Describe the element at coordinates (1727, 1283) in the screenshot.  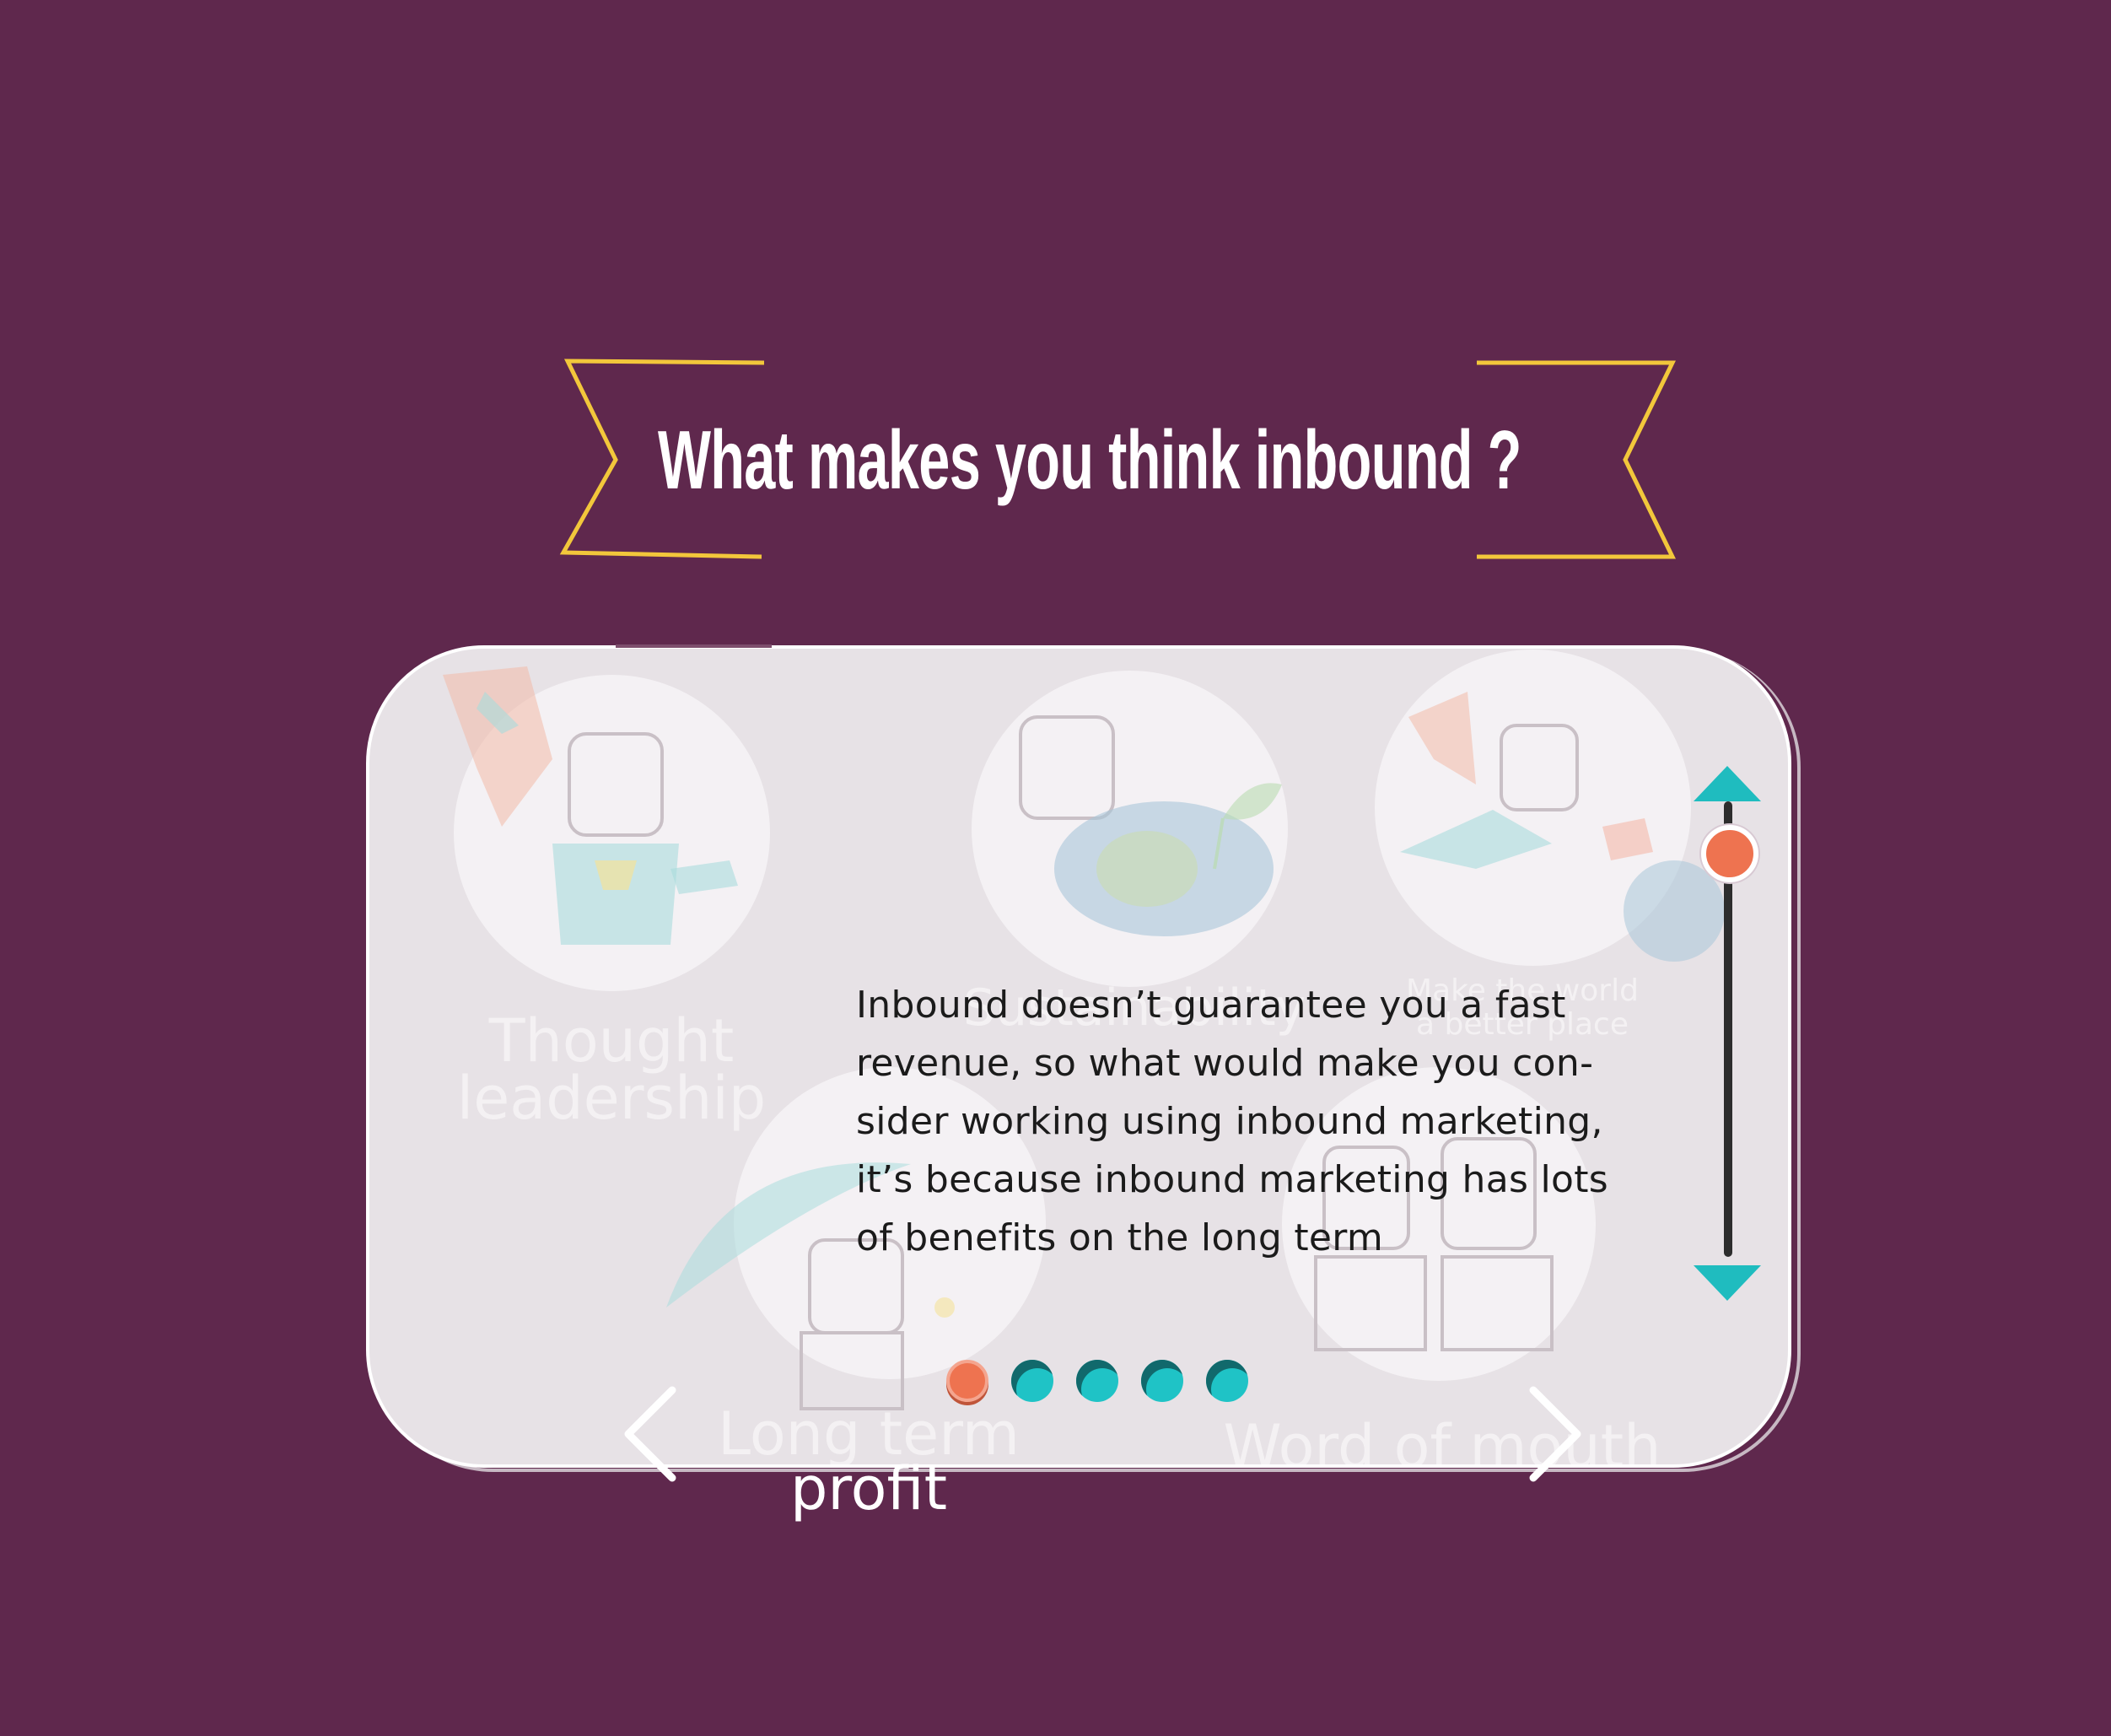
I see `triangle-down-icon` at that location.